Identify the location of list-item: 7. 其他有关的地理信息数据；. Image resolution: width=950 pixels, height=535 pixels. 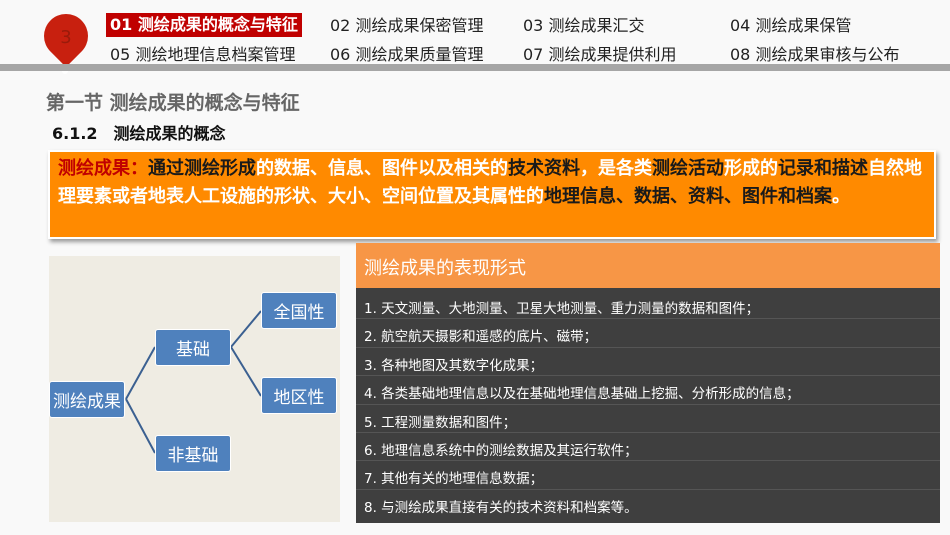
(648, 475).